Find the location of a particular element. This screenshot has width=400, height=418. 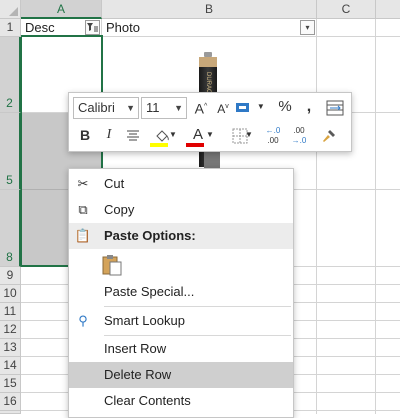

decrease-decimal-button: .00 →.0 is located at coordinates (299, 136).